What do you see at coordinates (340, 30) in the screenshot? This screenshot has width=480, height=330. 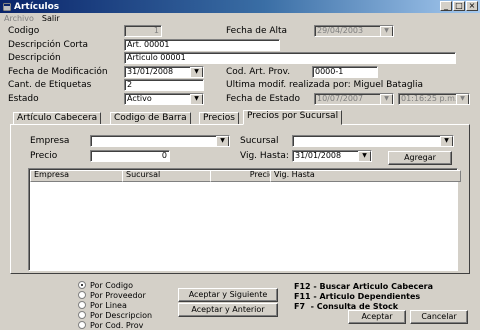 I see `fecha-alta-value: 29/04/2003` at bounding box center [340, 30].